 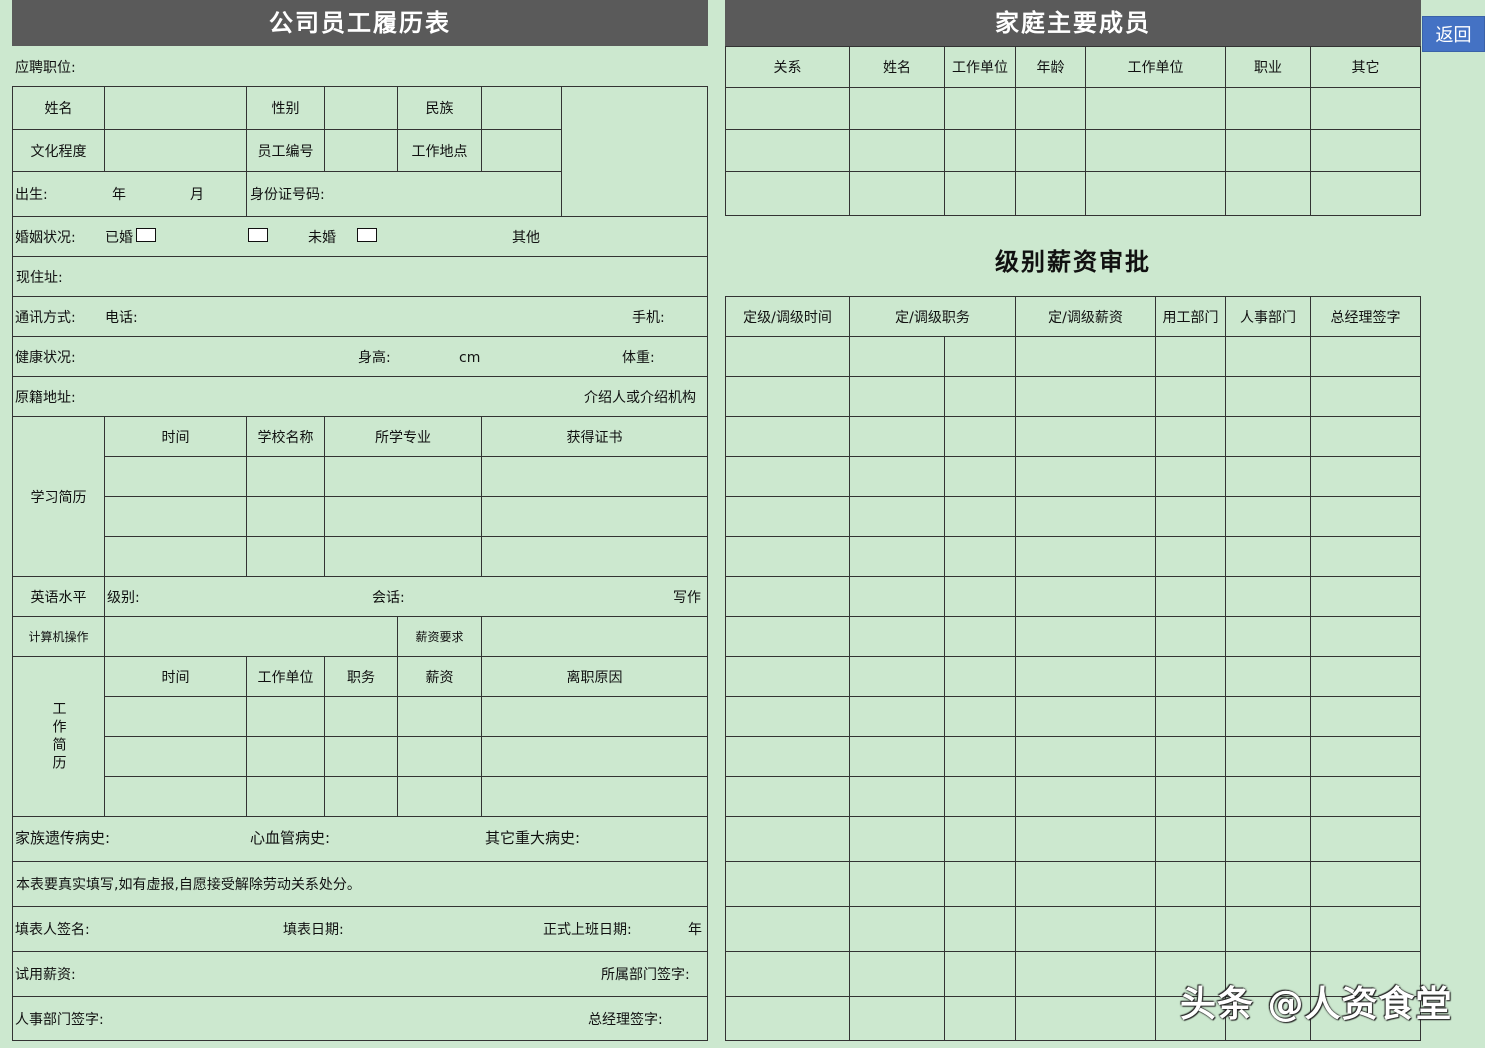 I want to click on unmarried-checkbox, so click(x=367, y=235).